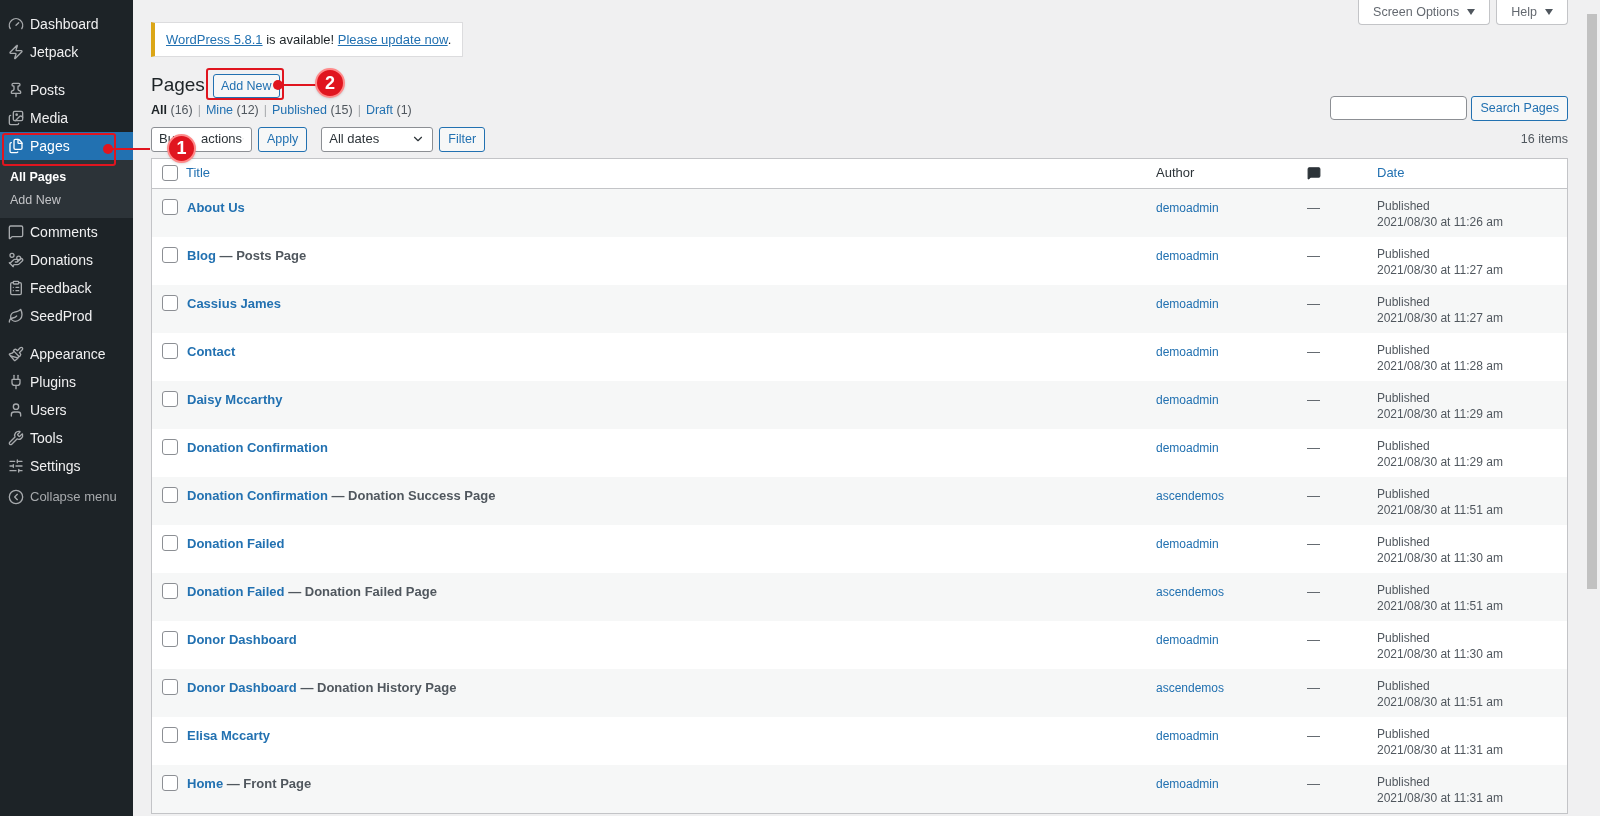  What do you see at coordinates (66, 232) in the screenshot?
I see `menu-item: Comments` at bounding box center [66, 232].